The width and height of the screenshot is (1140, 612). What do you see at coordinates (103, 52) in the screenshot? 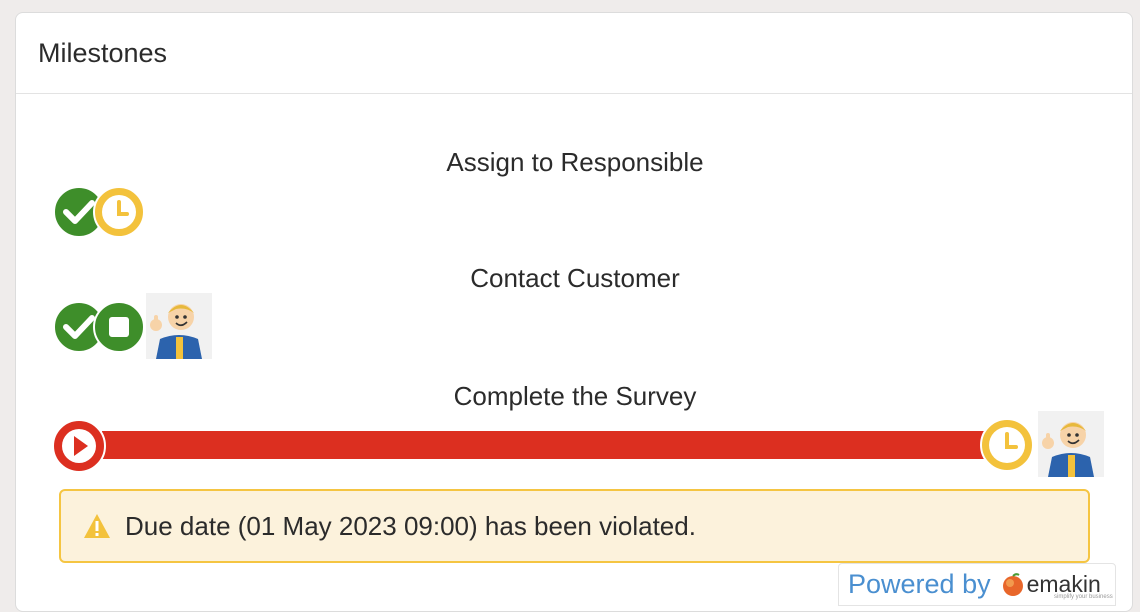
I see `page-title: Milestones` at bounding box center [103, 52].